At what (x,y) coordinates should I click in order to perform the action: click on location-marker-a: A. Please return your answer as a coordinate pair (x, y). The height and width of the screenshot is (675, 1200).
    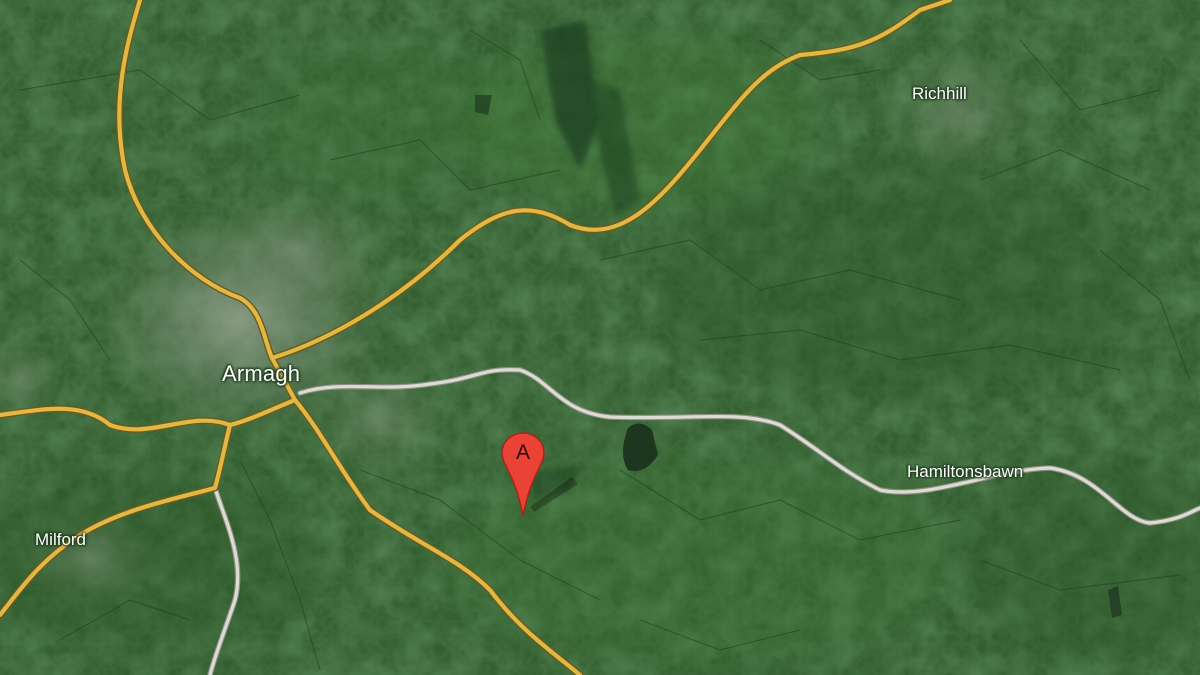
    Looking at the image, I should click on (539, 475).